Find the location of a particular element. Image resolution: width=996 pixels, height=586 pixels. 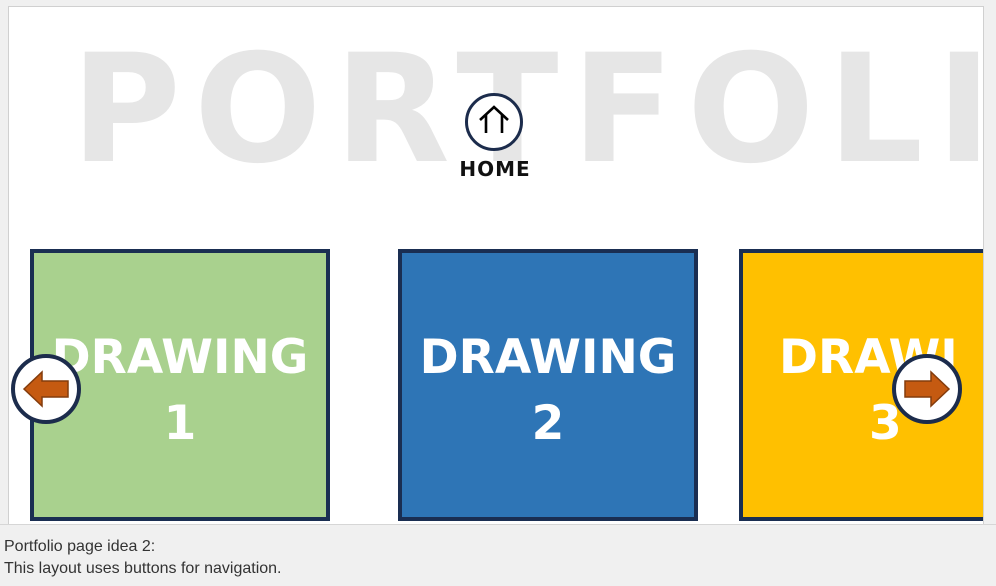

next-button is located at coordinates (927, 389).